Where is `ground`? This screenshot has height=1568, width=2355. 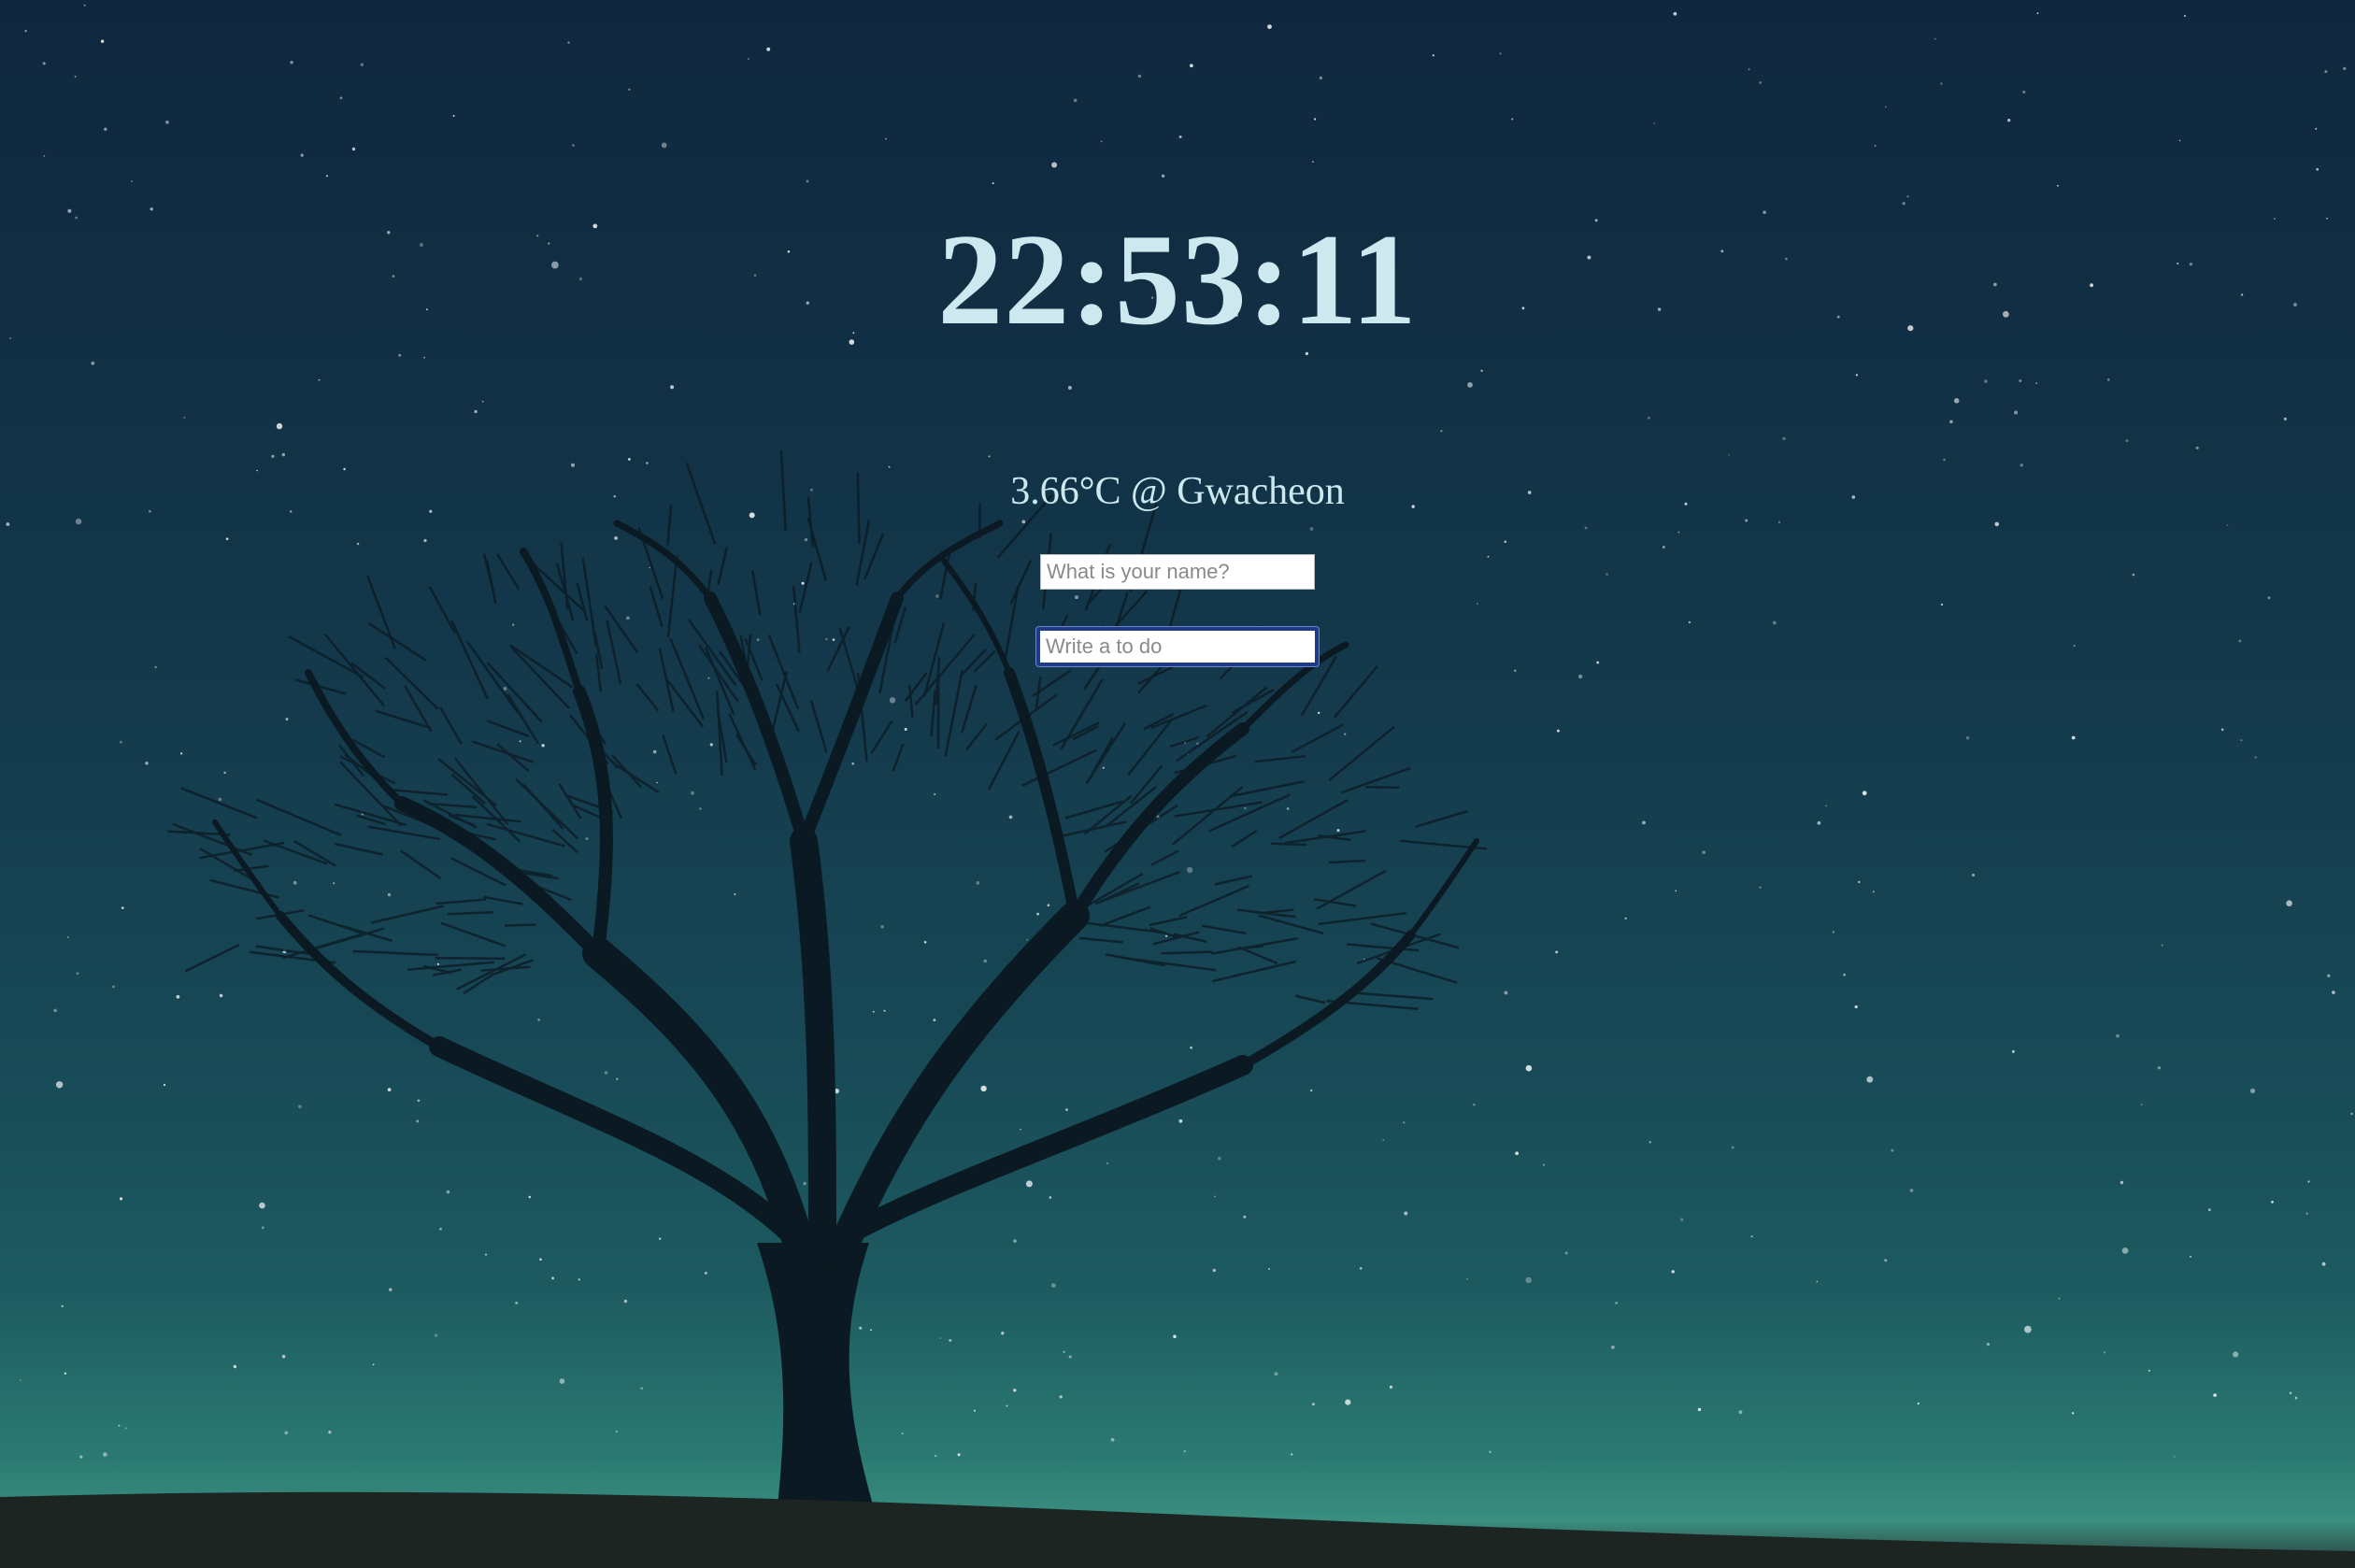
ground is located at coordinates (1177, 1529).